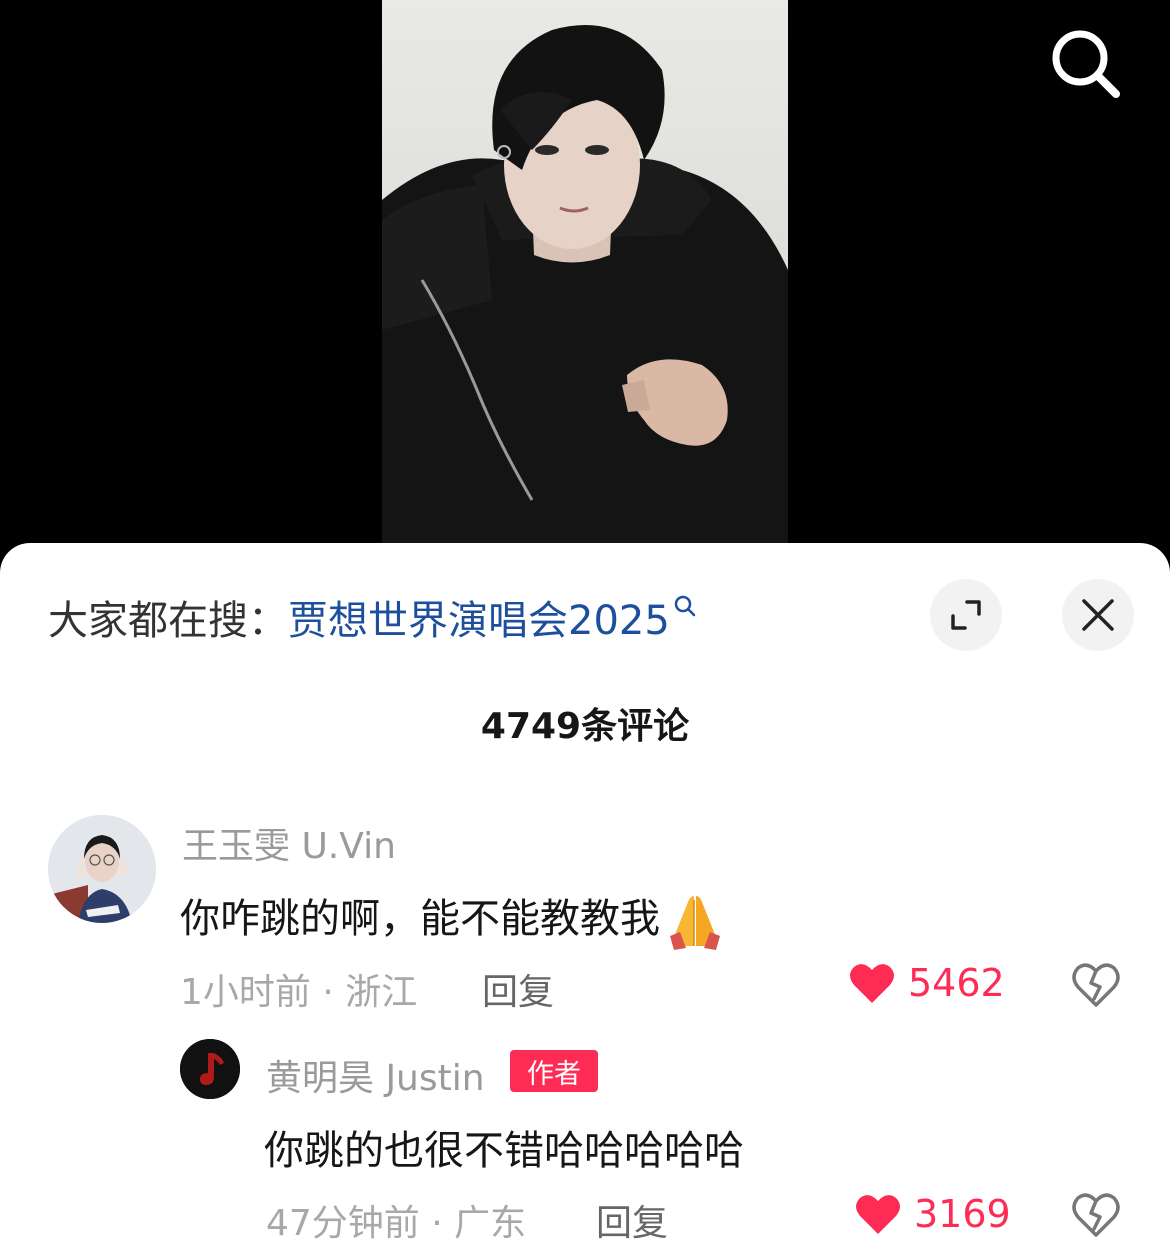  I want to click on folded-hands-icon, so click(695, 923).